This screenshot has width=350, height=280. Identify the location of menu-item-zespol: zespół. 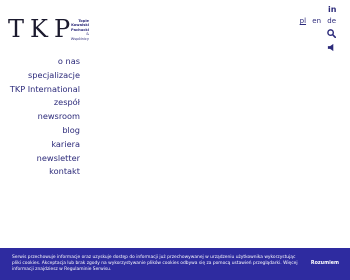
(45, 103).